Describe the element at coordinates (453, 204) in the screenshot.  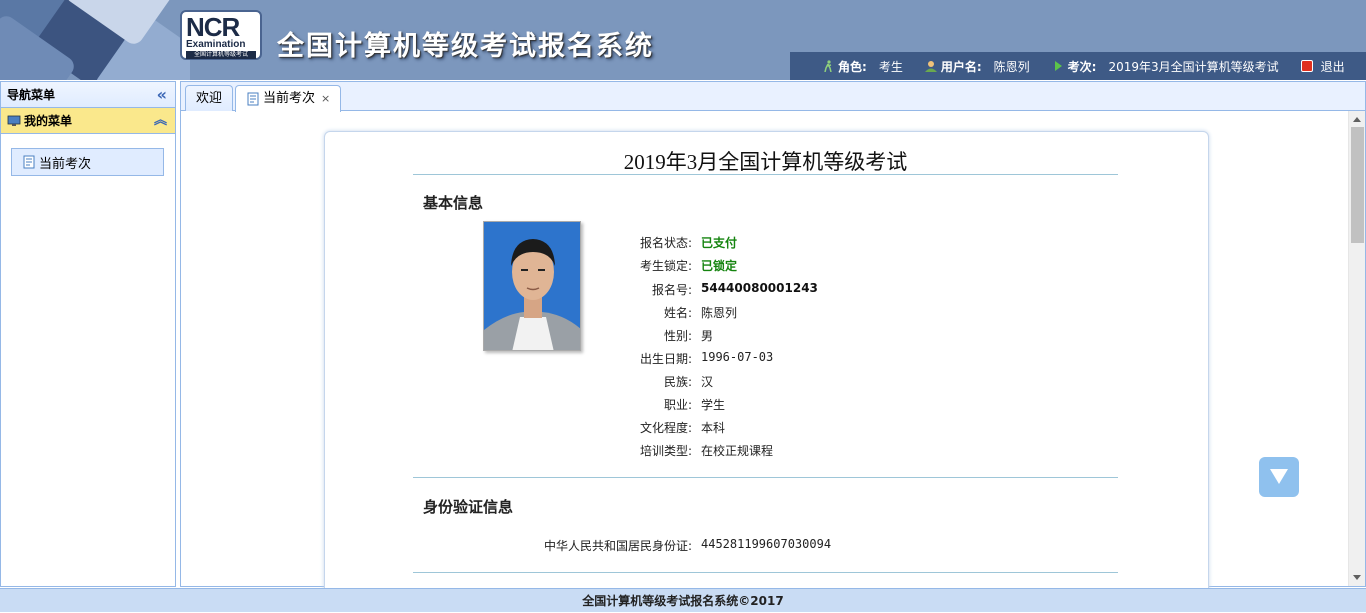
I see `basic-info-title: 基本信息` at that location.